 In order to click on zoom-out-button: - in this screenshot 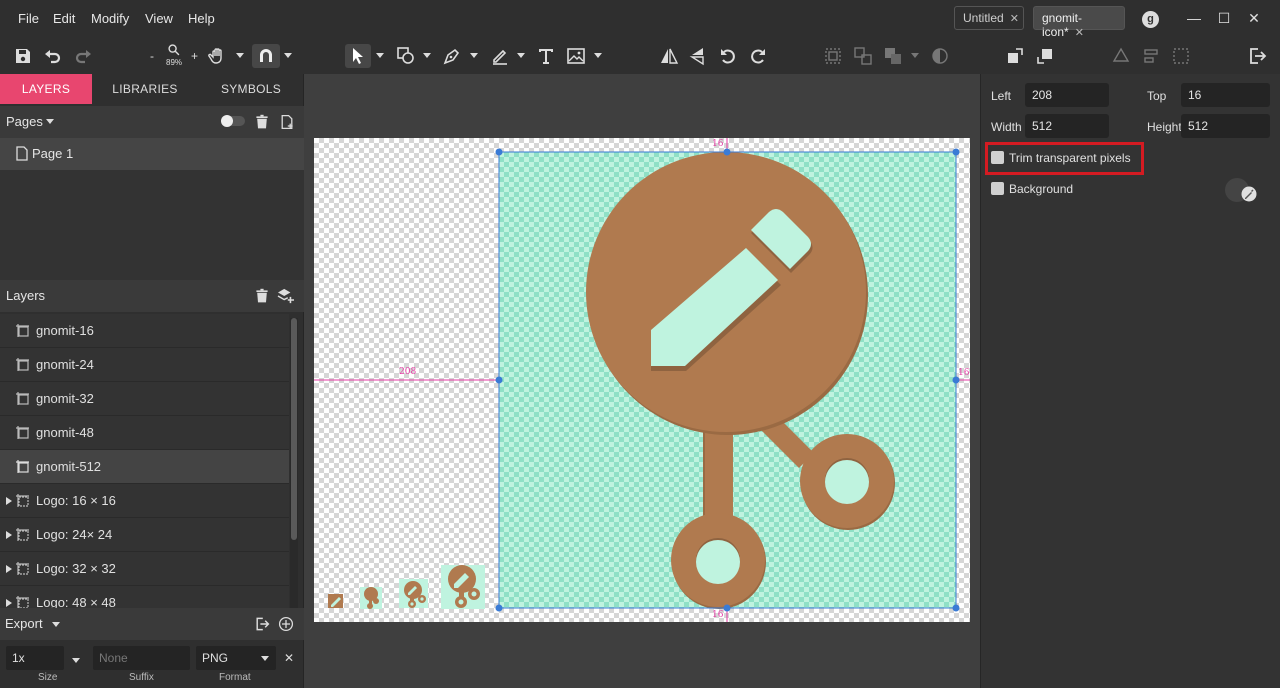, I will do `click(152, 56)`.